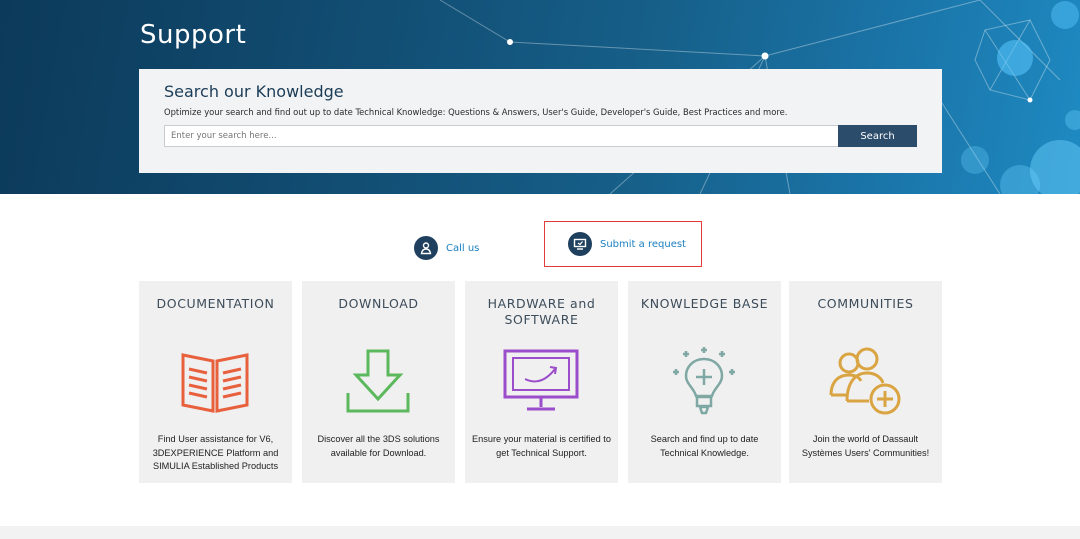 The width and height of the screenshot is (1080, 539). What do you see at coordinates (580, 244) in the screenshot?
I see `screen-request-icon` at bounding box center [580, 244].